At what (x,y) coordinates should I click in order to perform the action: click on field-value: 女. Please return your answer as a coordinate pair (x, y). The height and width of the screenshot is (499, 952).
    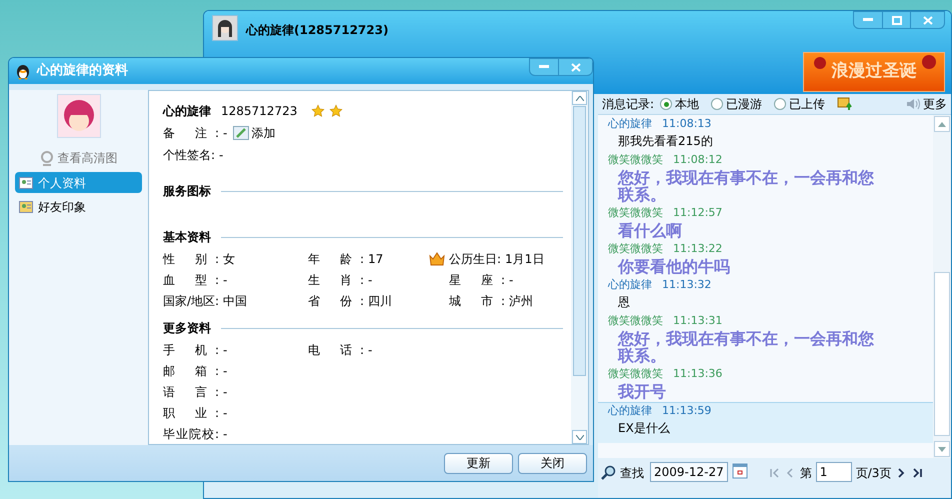
    Looking at the image, I should click on (229, 259).